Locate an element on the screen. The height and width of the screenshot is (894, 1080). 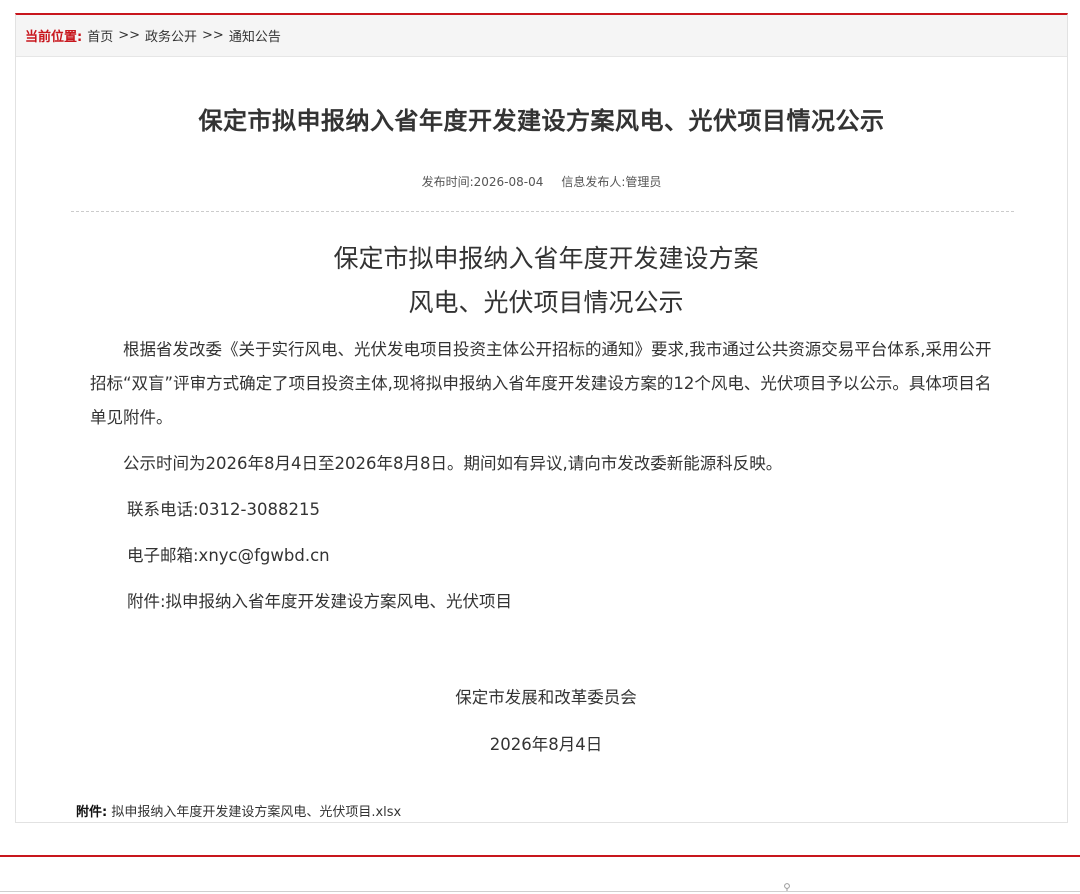
document-title: 保定市拟申报纳入省年度开发建设方案 风电、光伏项目情况公示 is located at coordinates (546, 281).